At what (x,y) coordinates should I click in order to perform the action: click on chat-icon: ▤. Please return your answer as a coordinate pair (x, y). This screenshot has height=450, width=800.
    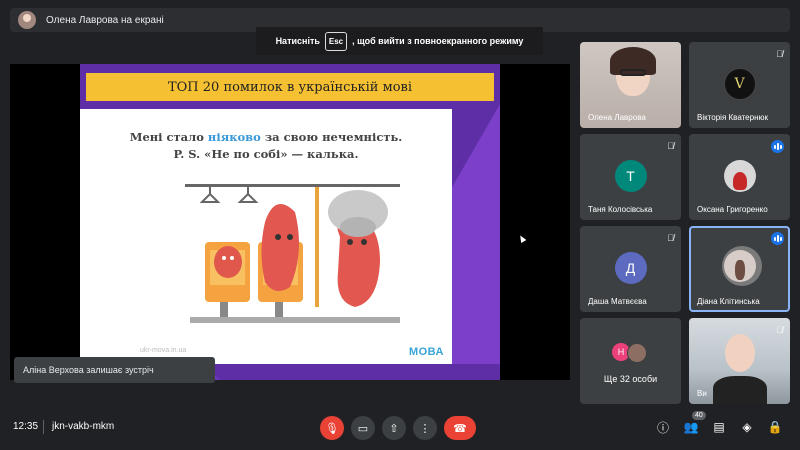
    Looking at the image, I should click on (719, 427).